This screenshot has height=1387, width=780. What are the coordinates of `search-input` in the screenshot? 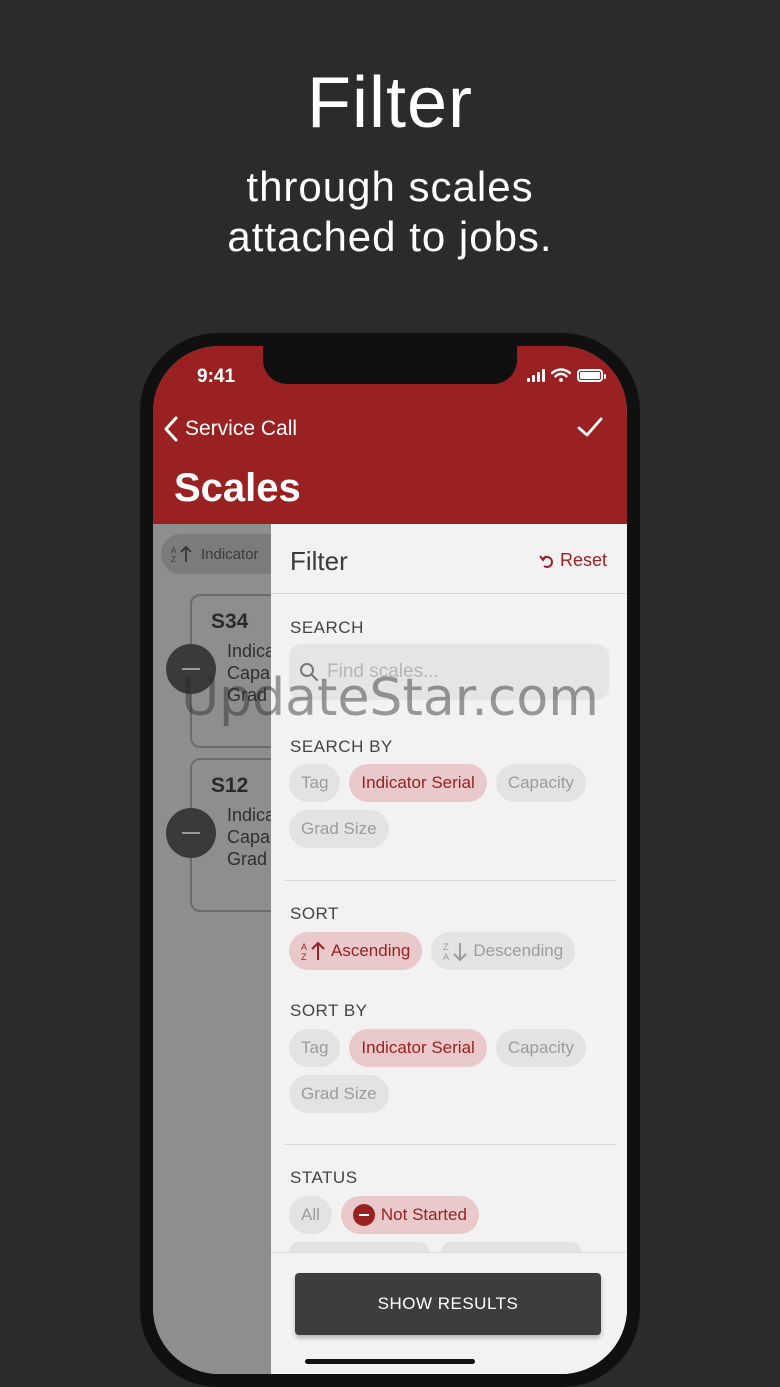 It's located at (457, 672).